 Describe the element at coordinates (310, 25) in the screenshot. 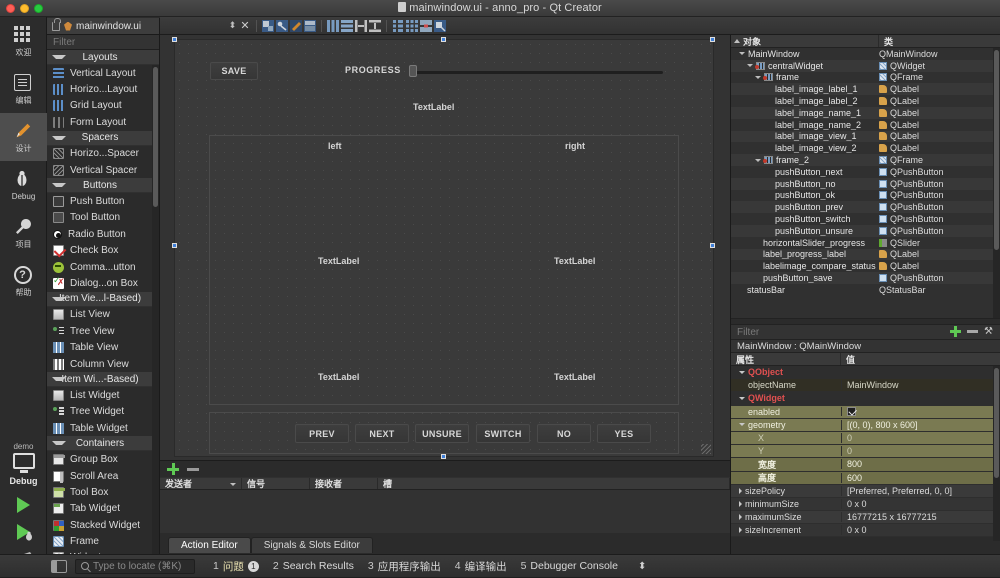

I see `edit-tab-order-icon` at that location.